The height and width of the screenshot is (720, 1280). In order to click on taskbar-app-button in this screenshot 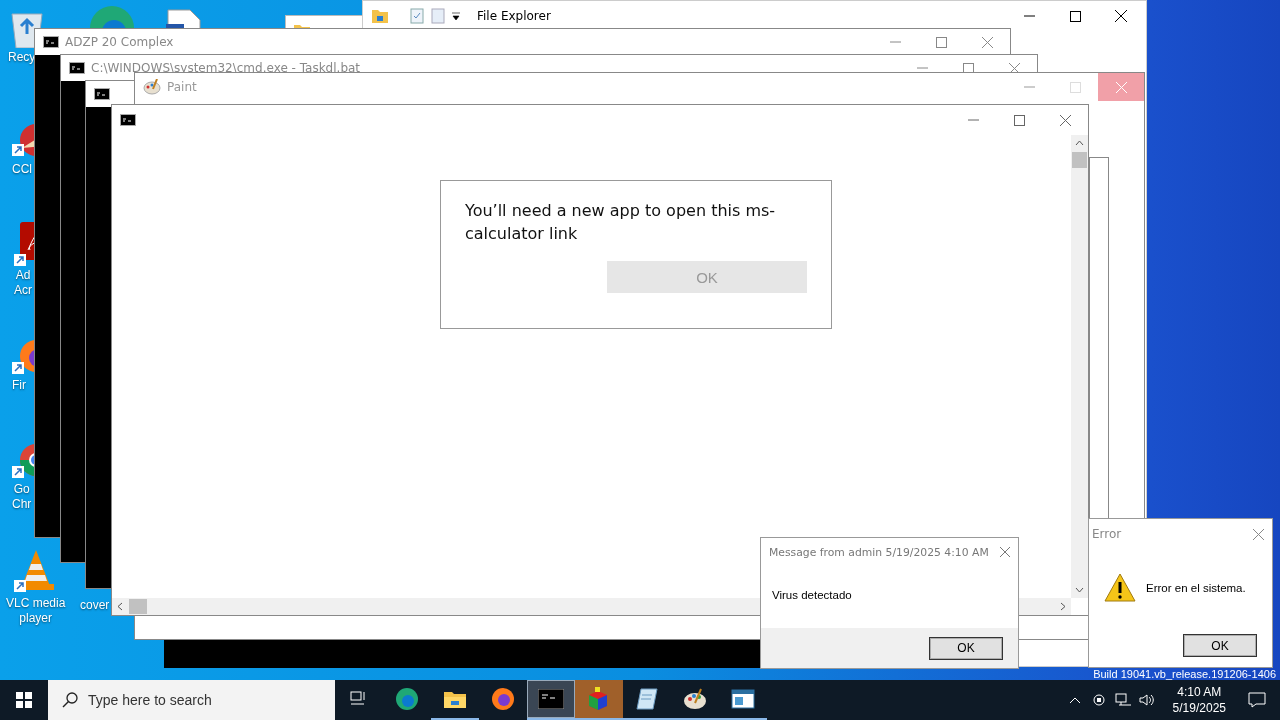, I will do `click(551, 700)`.